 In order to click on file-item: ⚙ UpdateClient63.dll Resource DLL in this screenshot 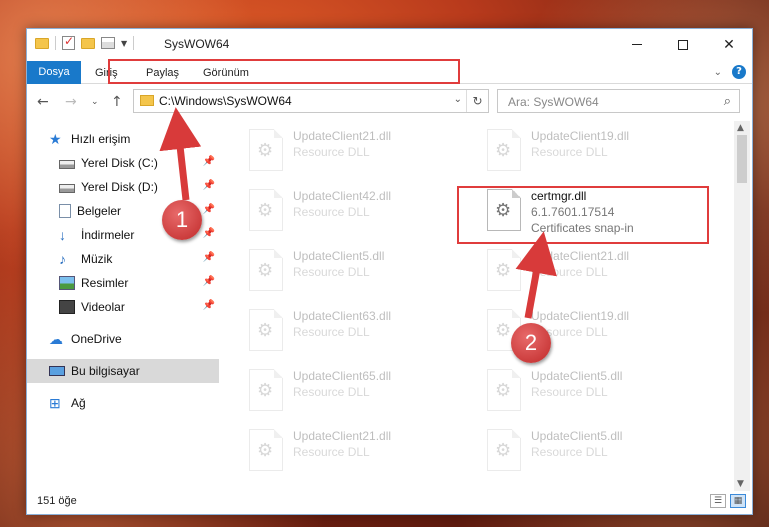, I will do `click(333, 329)`.